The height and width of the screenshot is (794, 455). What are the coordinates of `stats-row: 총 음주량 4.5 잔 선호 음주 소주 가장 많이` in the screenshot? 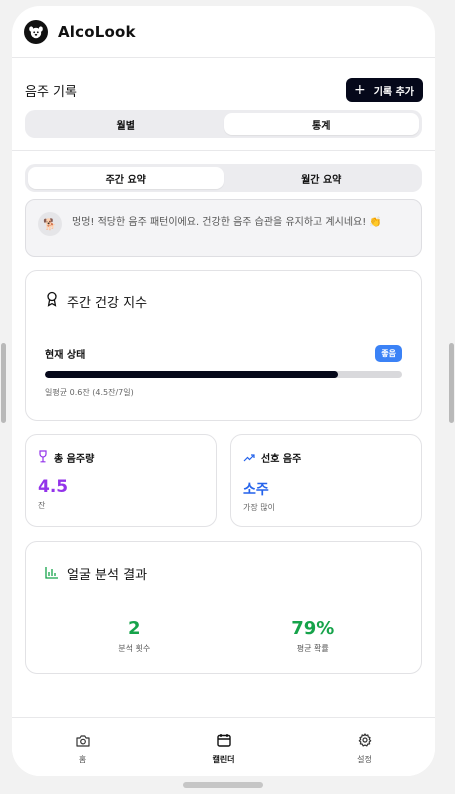 It's located at (223, 480).